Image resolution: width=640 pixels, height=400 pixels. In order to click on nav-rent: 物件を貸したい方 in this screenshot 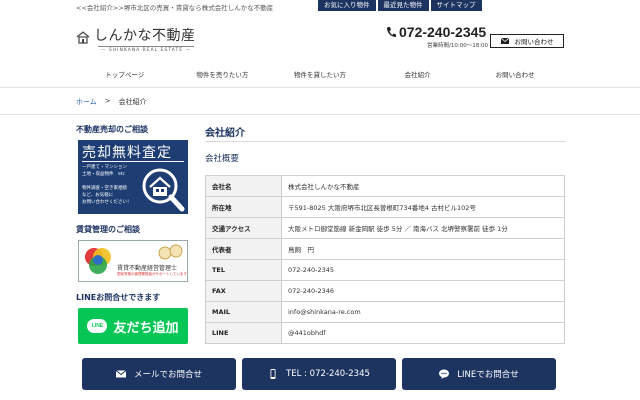, I will do `click(320, 75)`.